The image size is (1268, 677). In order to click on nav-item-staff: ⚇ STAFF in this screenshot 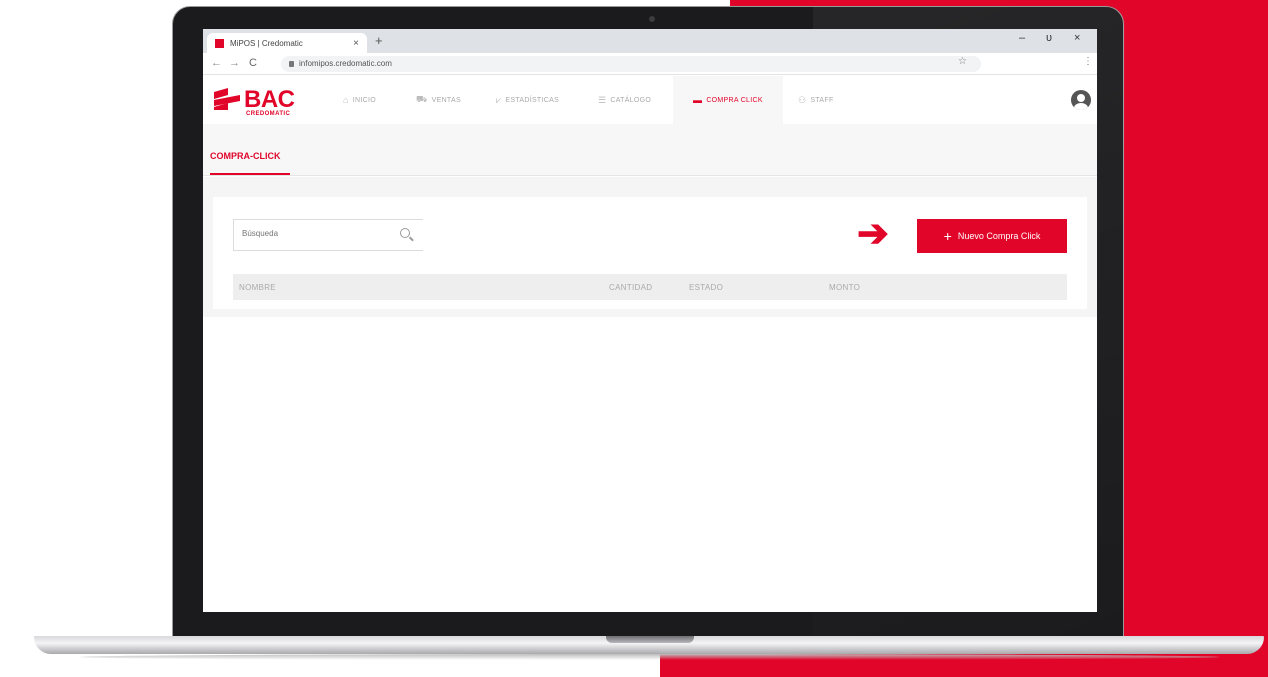, I will do `click(816, 100)`.